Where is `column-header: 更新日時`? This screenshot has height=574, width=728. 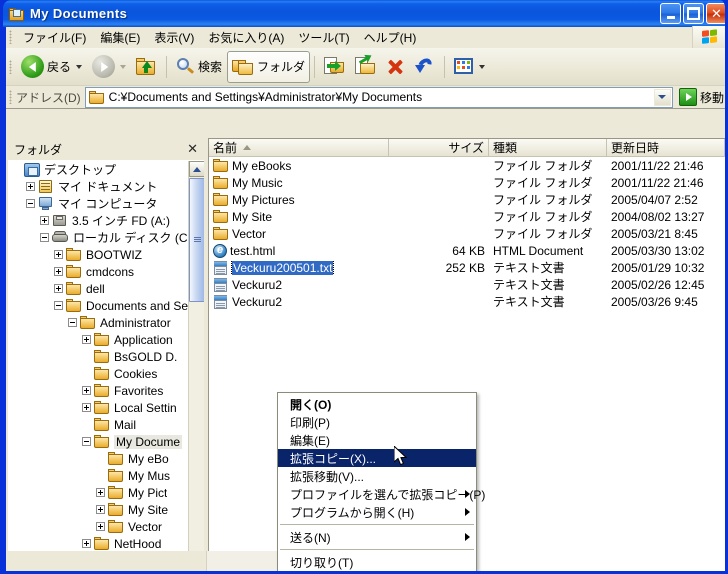 column-header: 更新日時 is located at coordinates (666, 147).